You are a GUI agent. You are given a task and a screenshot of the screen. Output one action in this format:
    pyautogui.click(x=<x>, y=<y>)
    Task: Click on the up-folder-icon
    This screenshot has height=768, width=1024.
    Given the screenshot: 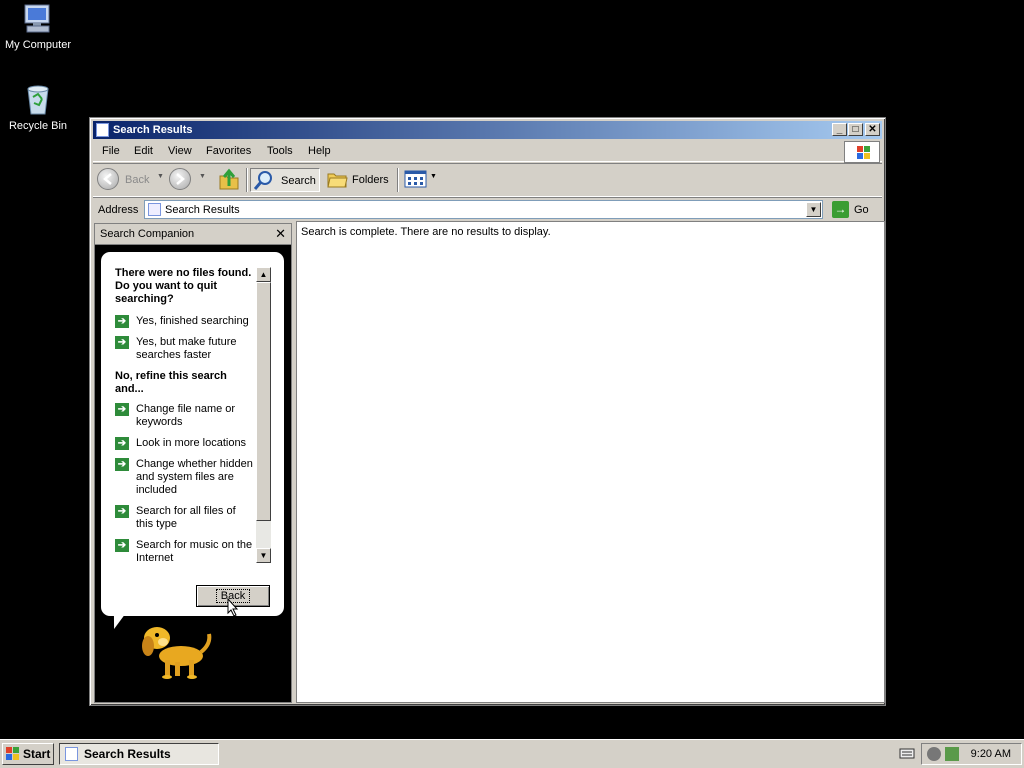 What is the action you would take?
    pyautogui.click(x=229, y=179)
    